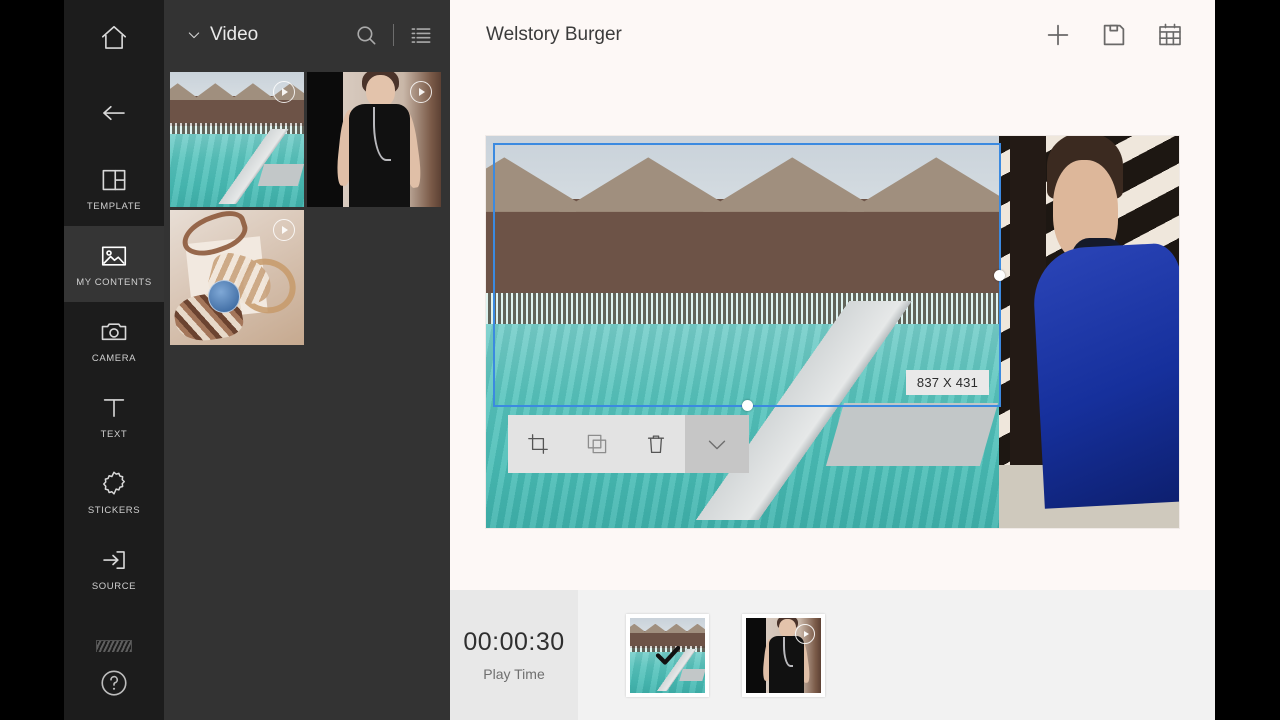 This screenshot has width=1280, height=720. Describe the element at coordinates (237, 277) in the screenshot. I see `media-thumbnail-craft` at that location.